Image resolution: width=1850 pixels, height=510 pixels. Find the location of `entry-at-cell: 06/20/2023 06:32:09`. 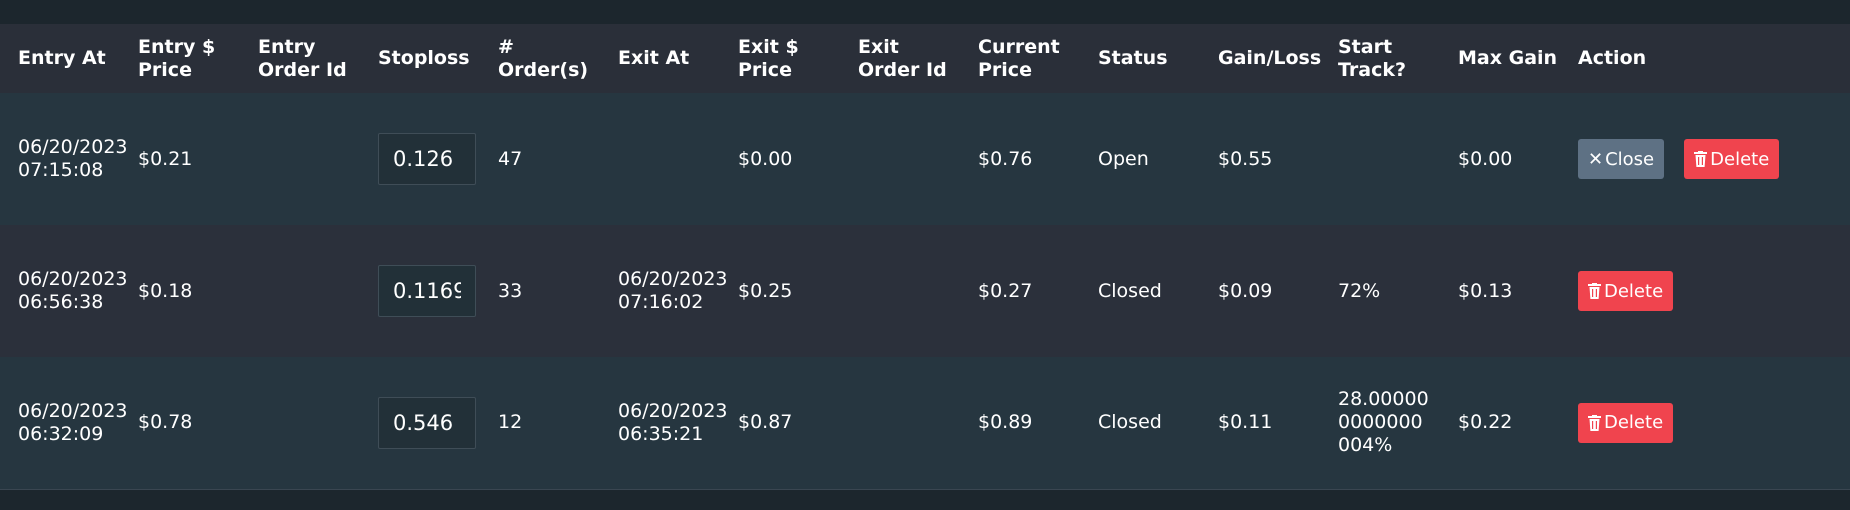

entry-at-cell: 06/20/2023 06:32:09 is located at coordinates (64, 423).